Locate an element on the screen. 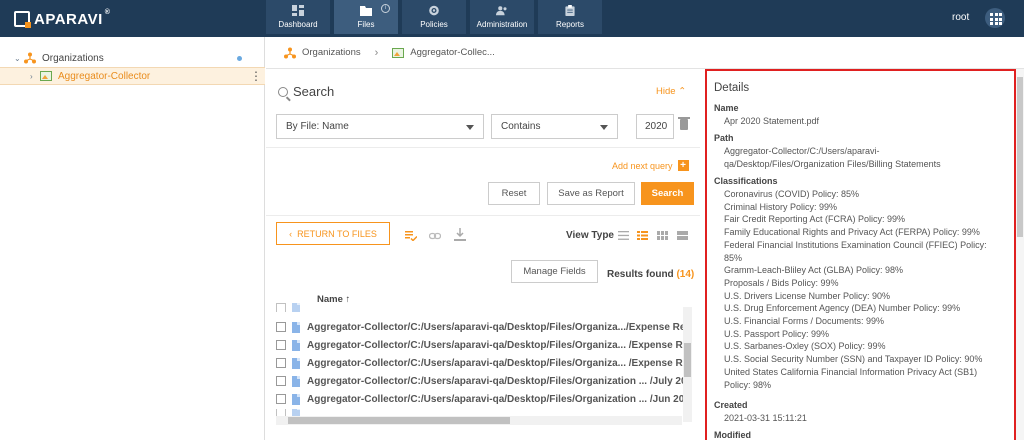 This screenshot has width=1024, height=440. hide-label: Hide is located at coordinates (666, 91).